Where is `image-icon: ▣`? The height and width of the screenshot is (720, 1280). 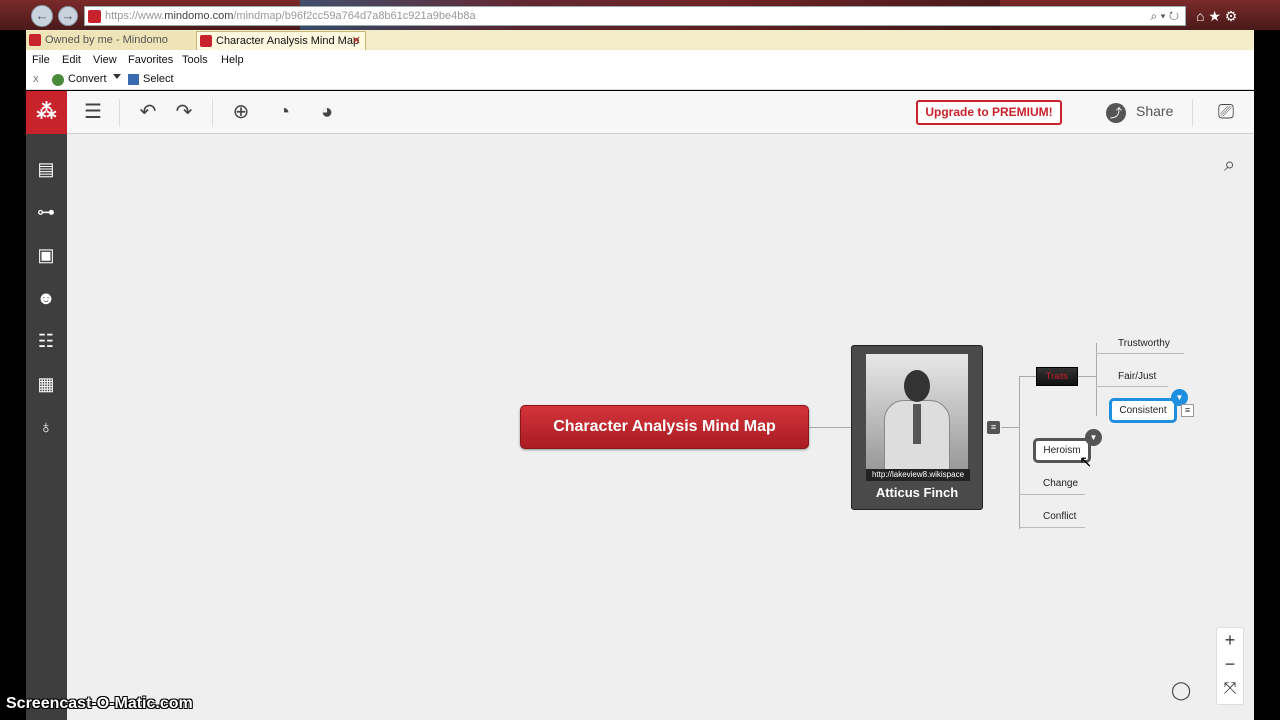 image-icon: ▣ is located at coordinates (46, 255).